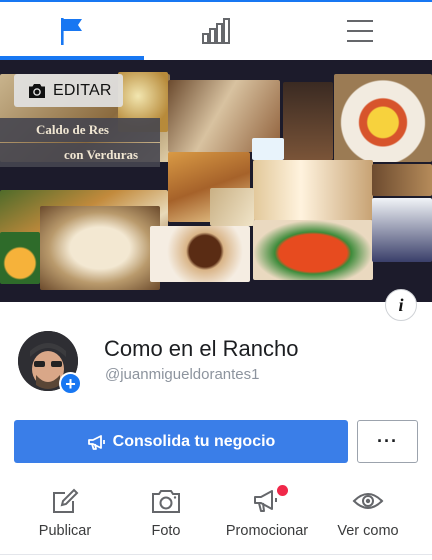 The image size is (432, 560). What do you see at coordinates (65, 531) in the screenshot?
I see `action-publish-label: Publicar` at bounding box center [65, 531].